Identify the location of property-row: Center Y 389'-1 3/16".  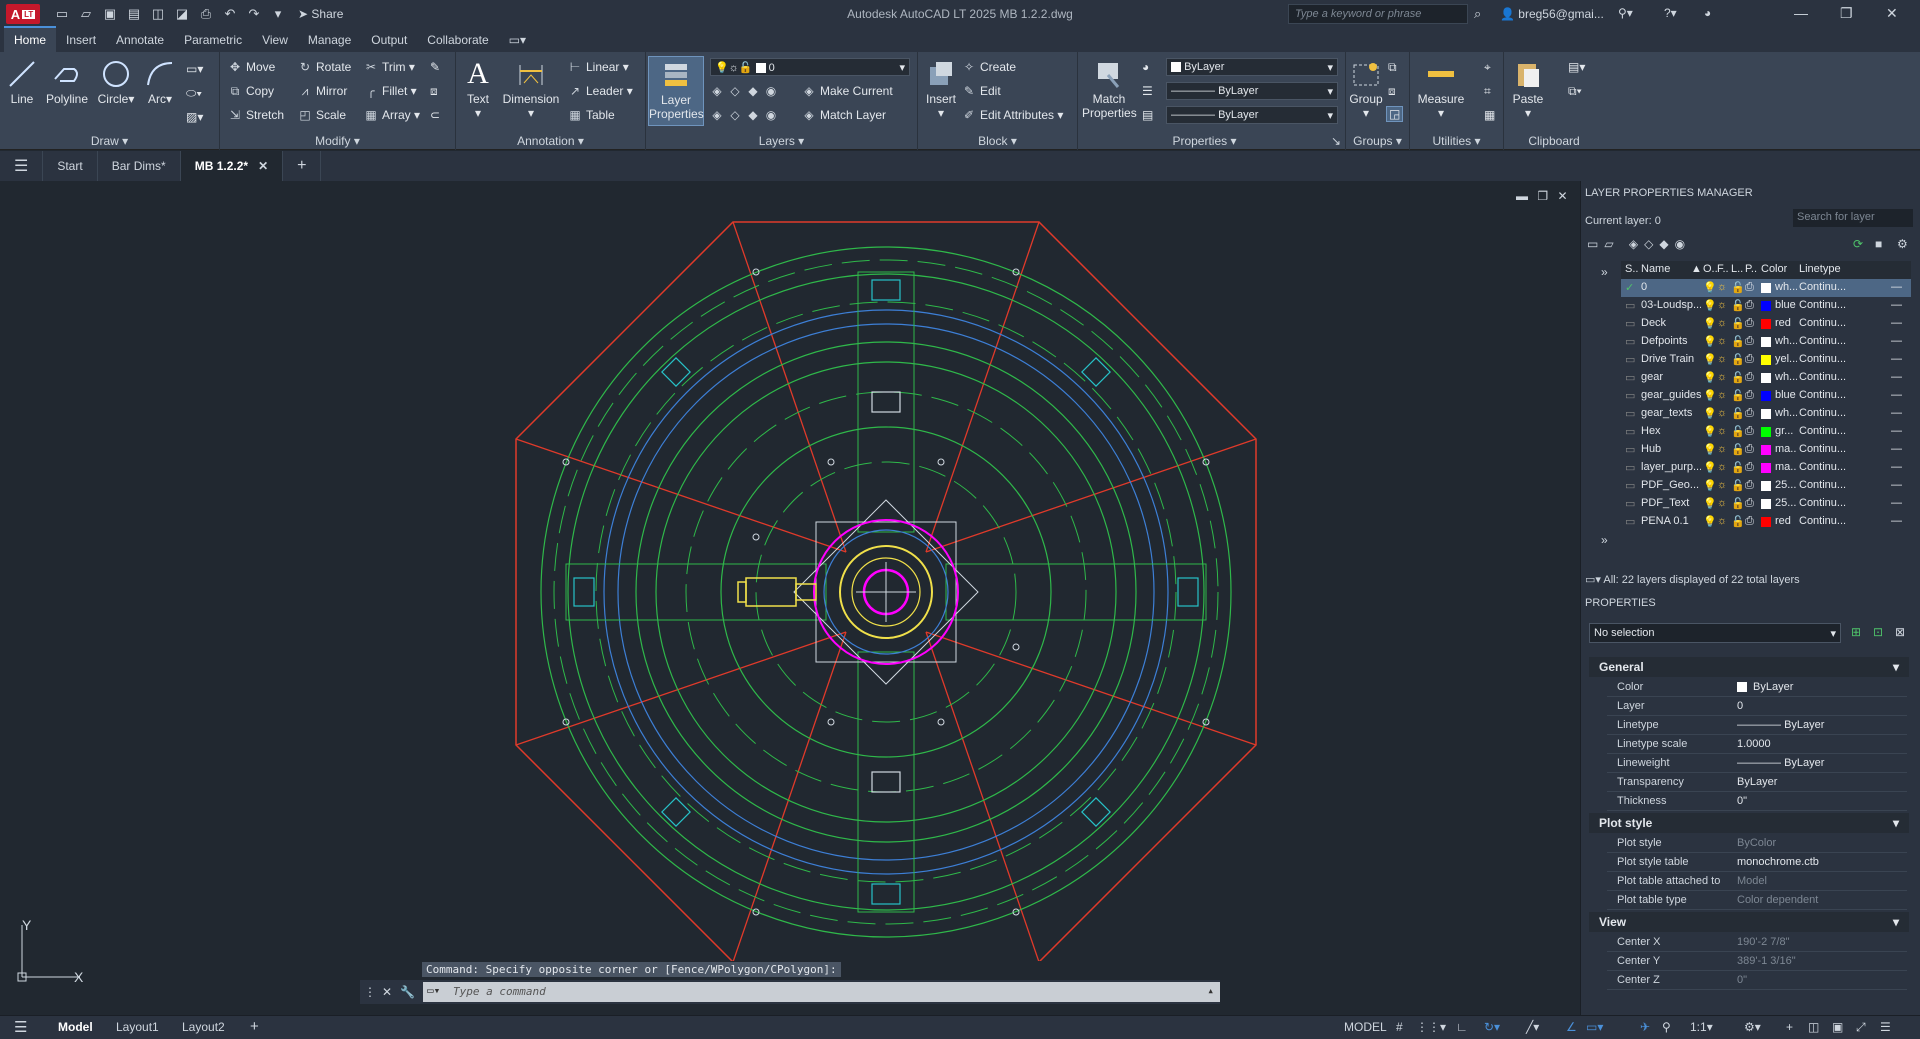
(1757, 961).